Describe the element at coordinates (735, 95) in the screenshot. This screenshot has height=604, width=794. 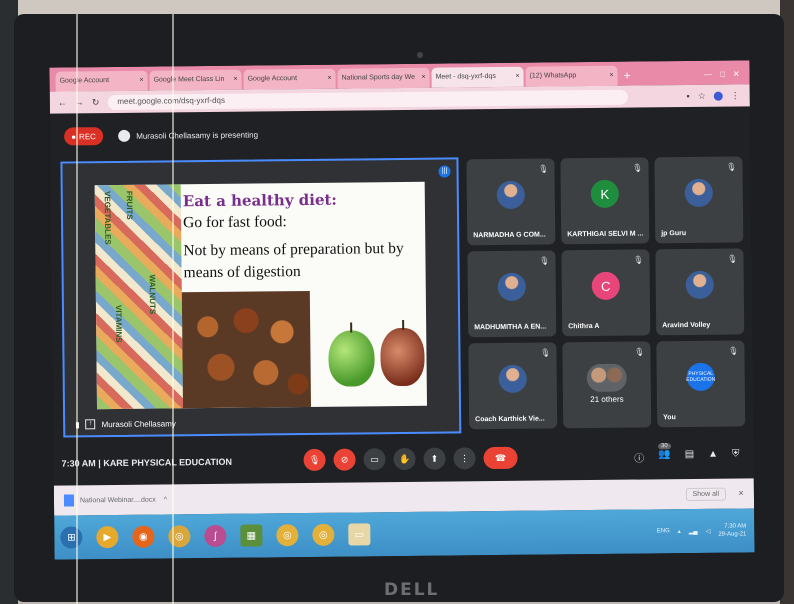
I see `menu-dots-icon: ⋮` at that location.